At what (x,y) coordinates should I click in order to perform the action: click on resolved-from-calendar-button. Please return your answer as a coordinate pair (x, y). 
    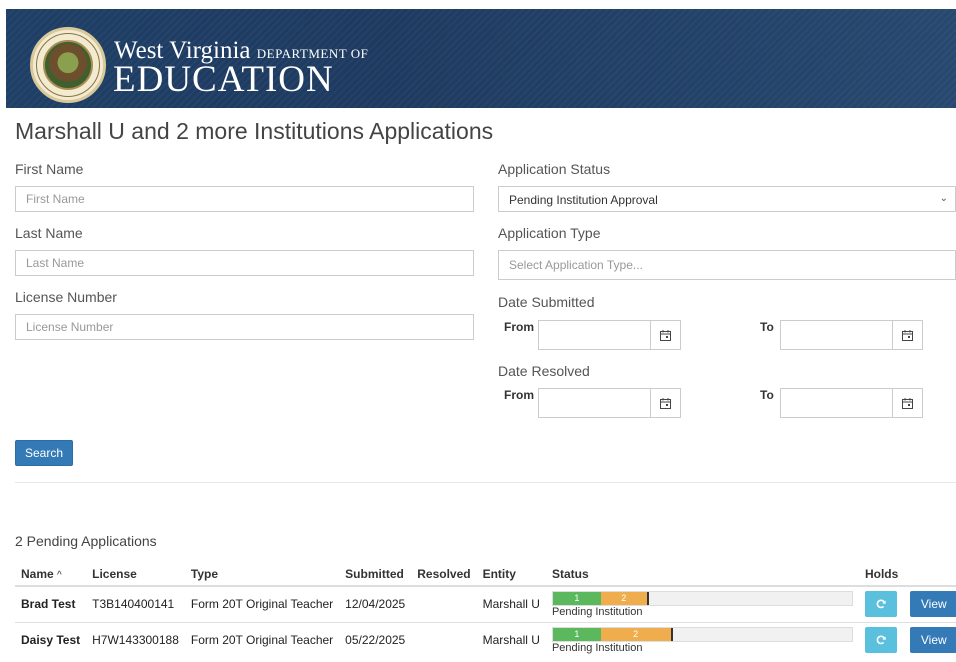
    Looking at the image, I should click on (665, 403).